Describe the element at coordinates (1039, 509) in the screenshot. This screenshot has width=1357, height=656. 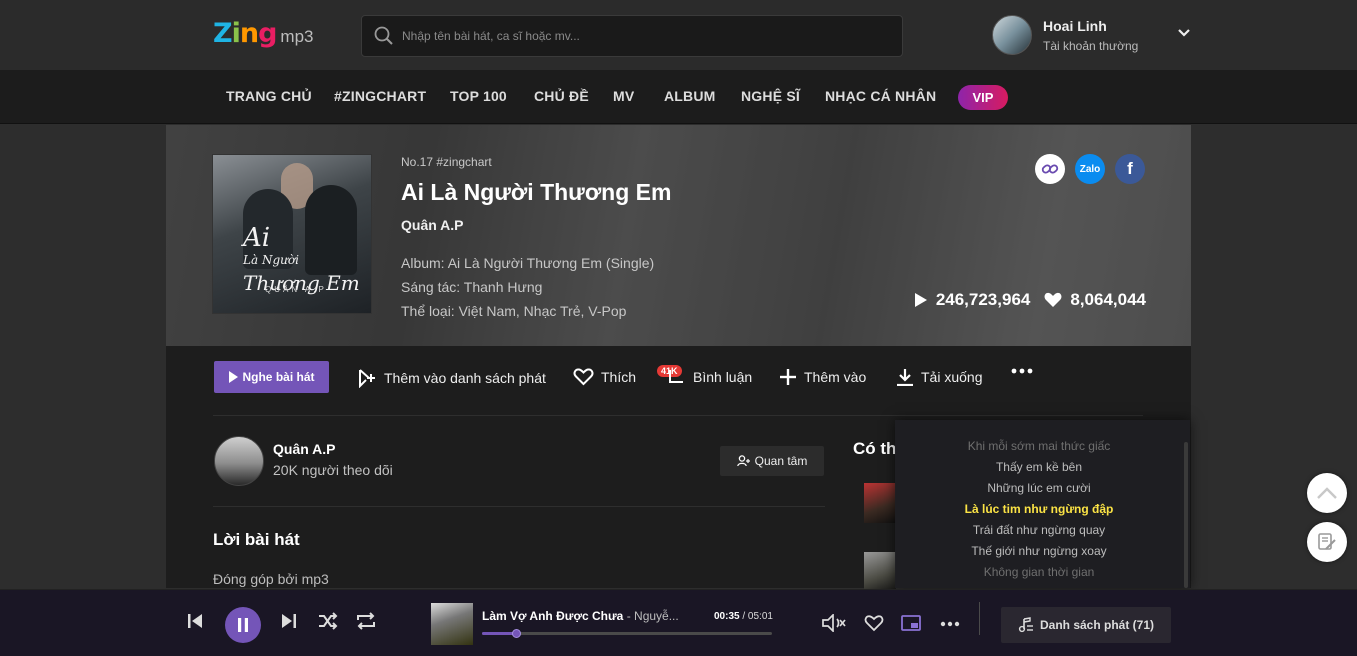
I see `lyric-line-active: Là lúc tim như ngừng đập` at that location.